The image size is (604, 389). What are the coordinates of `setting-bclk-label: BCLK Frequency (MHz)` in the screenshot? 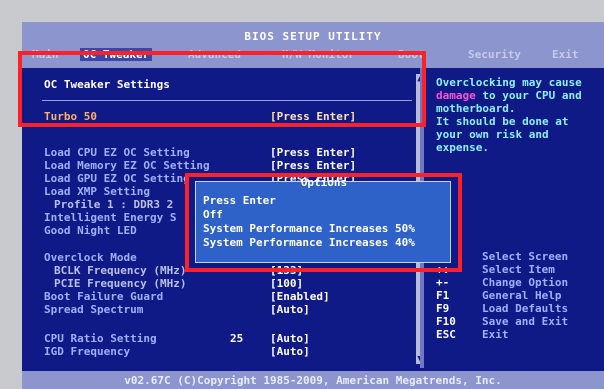 It's located at (120, 270).